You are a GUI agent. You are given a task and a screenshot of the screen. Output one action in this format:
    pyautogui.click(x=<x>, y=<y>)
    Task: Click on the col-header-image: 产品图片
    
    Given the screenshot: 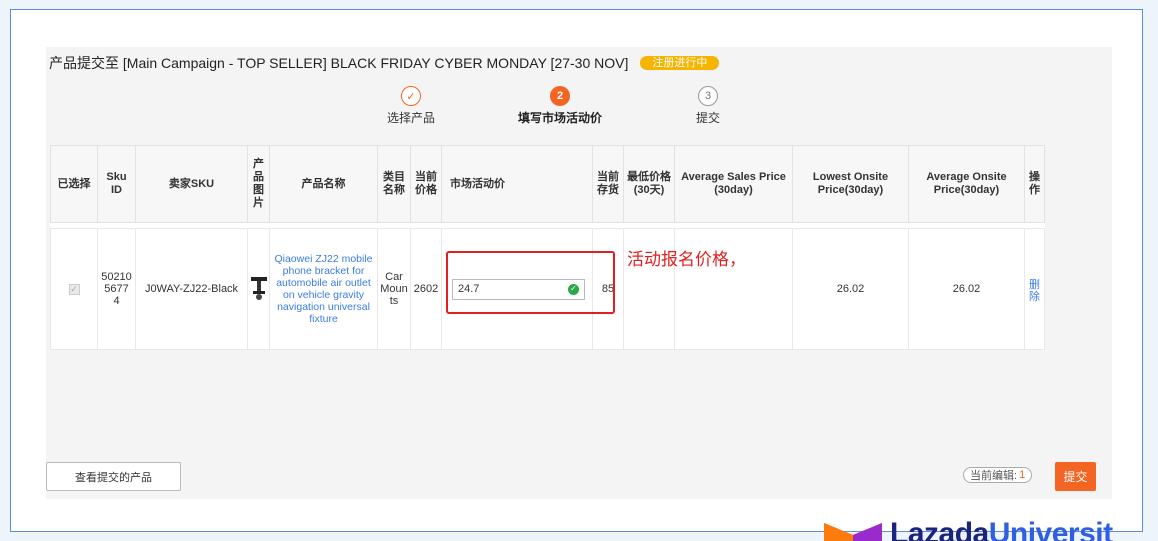 What is the action you would take?
    pyautogui.click(x=258, y=184)
    